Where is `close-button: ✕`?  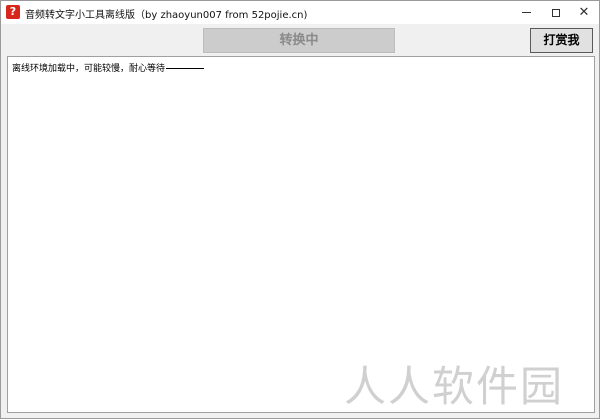 close-button: ✕ is located at coordinates (584, 12).